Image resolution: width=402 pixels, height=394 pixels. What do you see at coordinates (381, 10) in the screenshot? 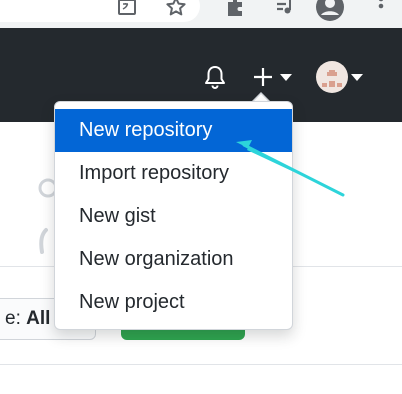
I see `kebab-menu-icon` at bounding box center [381, 10].